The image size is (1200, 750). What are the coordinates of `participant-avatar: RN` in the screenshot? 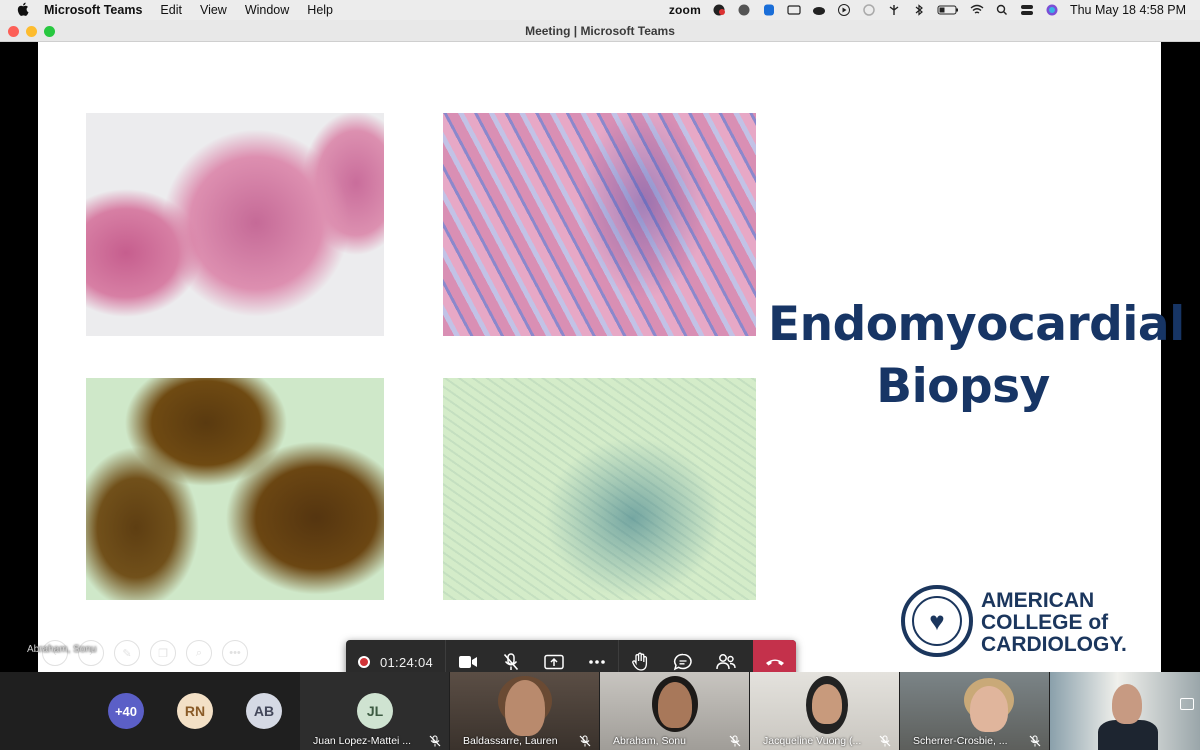 It's located at (195, 711).